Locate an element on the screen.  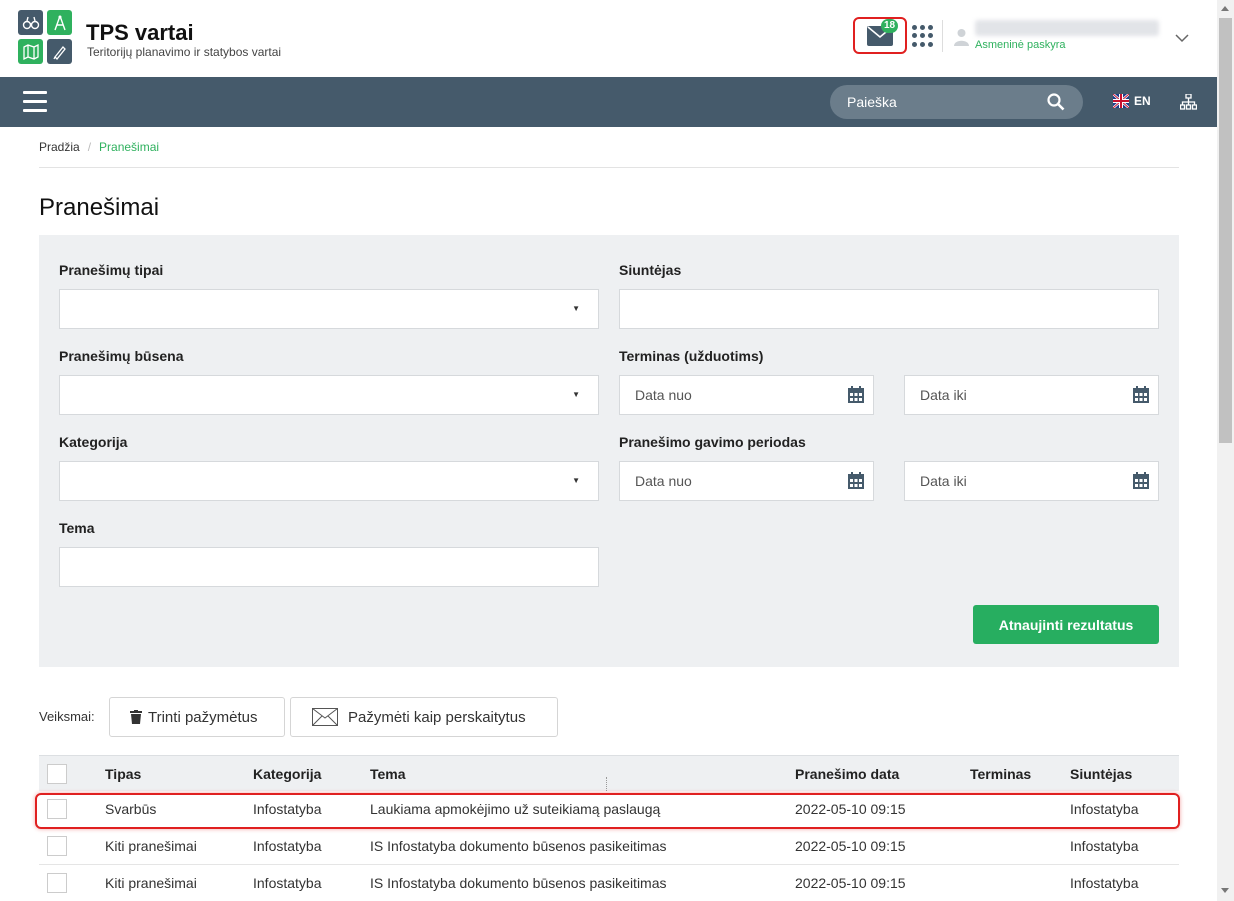
compass-icon is located at coordinates (59, 22).